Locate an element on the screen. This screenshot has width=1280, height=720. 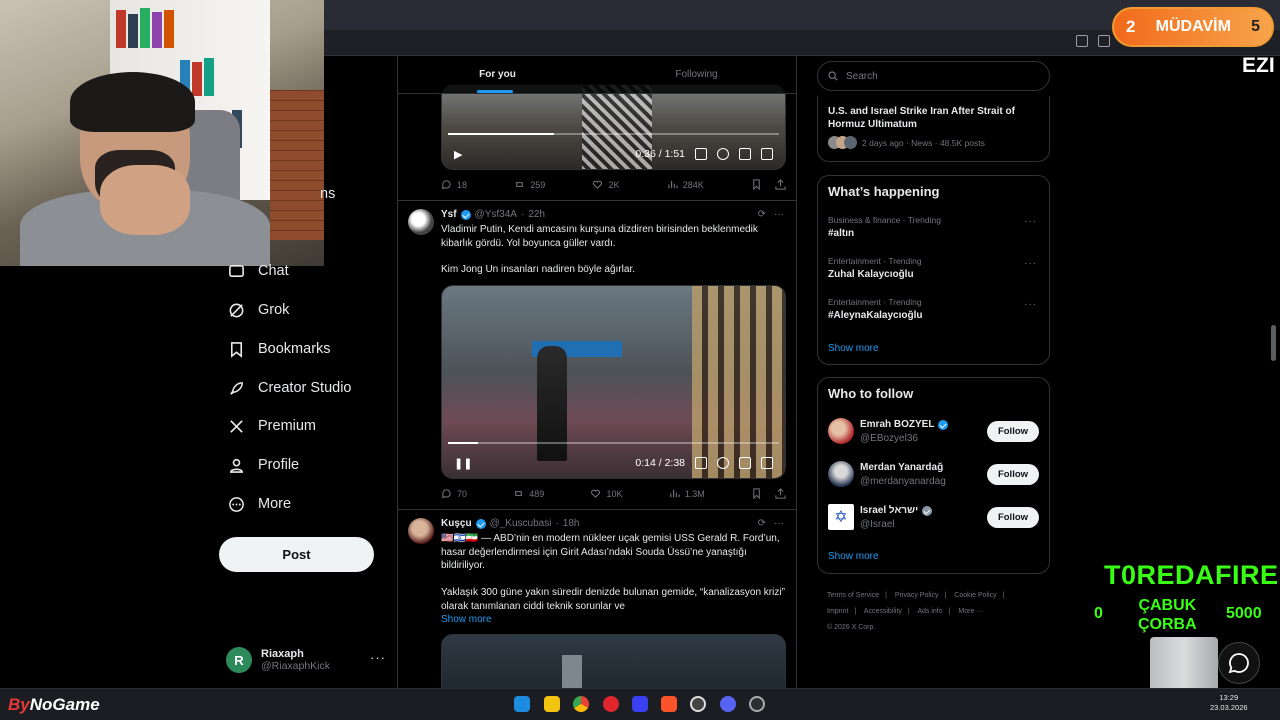
views-icon is located at coordinates (673, 184).